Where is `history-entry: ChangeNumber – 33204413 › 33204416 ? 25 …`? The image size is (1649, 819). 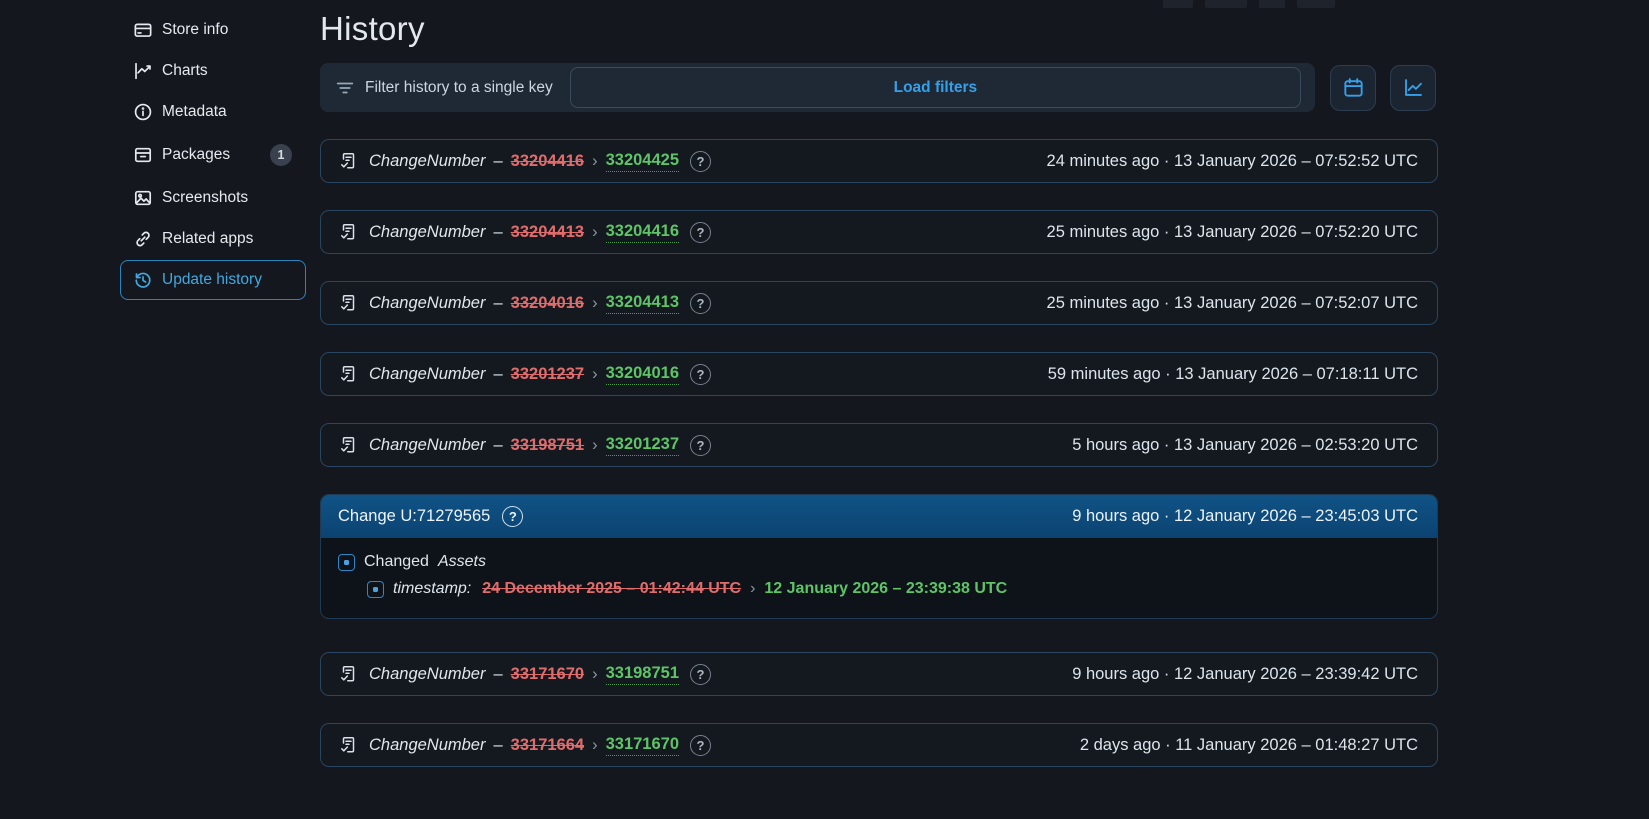 history-entry: ChangeNumber – 33204413 › 33204416 ? 25 … is located at coordinates (879, 232).